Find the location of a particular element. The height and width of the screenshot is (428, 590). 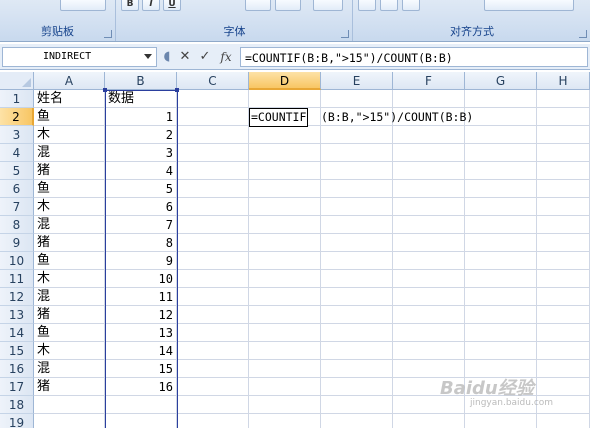

underline-button: U is located at coordinates (172, 5).